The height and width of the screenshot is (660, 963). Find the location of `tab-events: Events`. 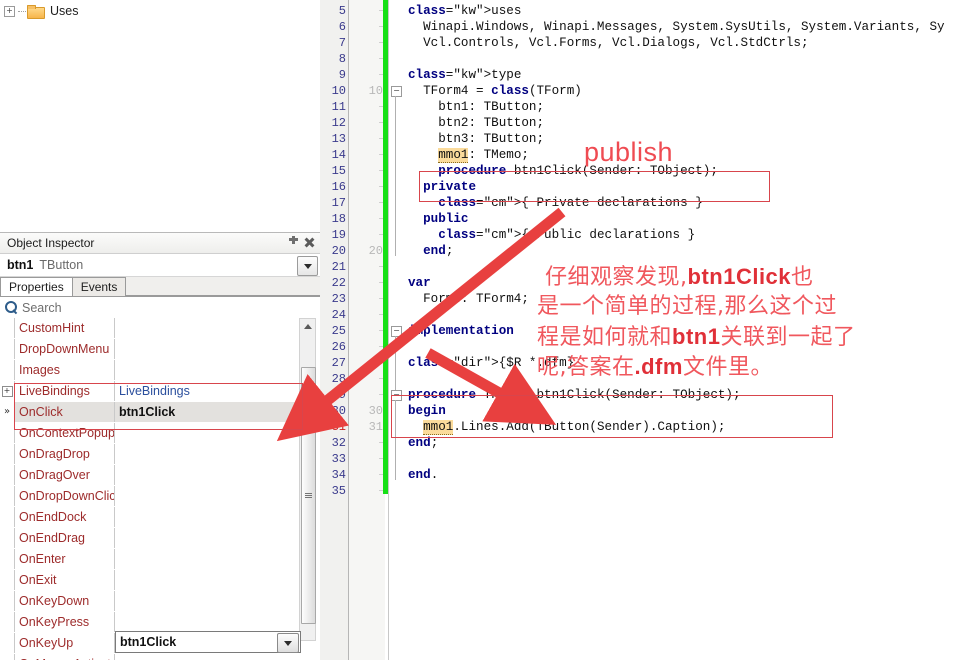

tab-events: Events is located at coordinates (99, 286).